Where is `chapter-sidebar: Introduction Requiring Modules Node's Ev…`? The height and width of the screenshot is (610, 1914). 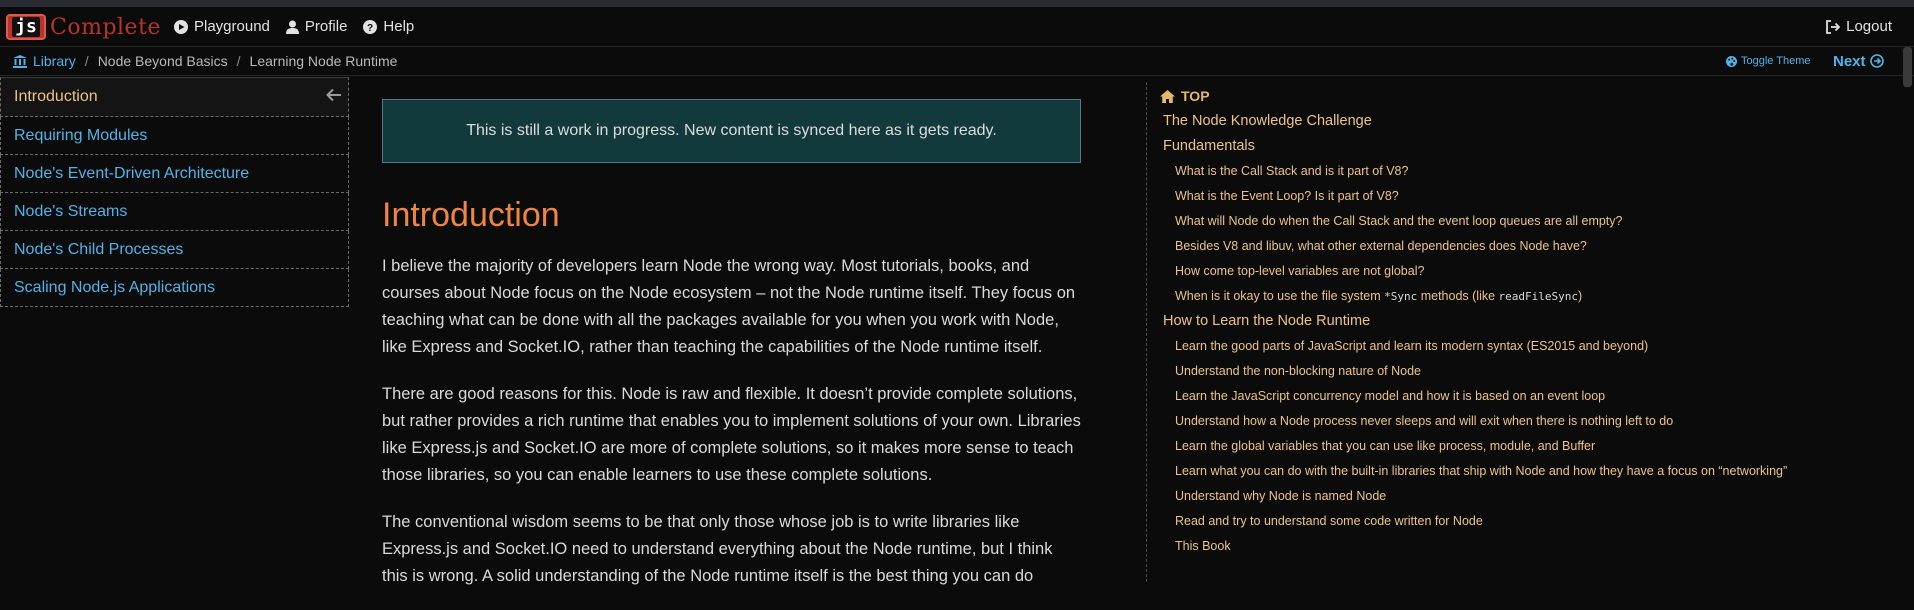 chapter-sidebar: Introduction Requiring Modules Node's Ev… is located at coordinates (174, 192).